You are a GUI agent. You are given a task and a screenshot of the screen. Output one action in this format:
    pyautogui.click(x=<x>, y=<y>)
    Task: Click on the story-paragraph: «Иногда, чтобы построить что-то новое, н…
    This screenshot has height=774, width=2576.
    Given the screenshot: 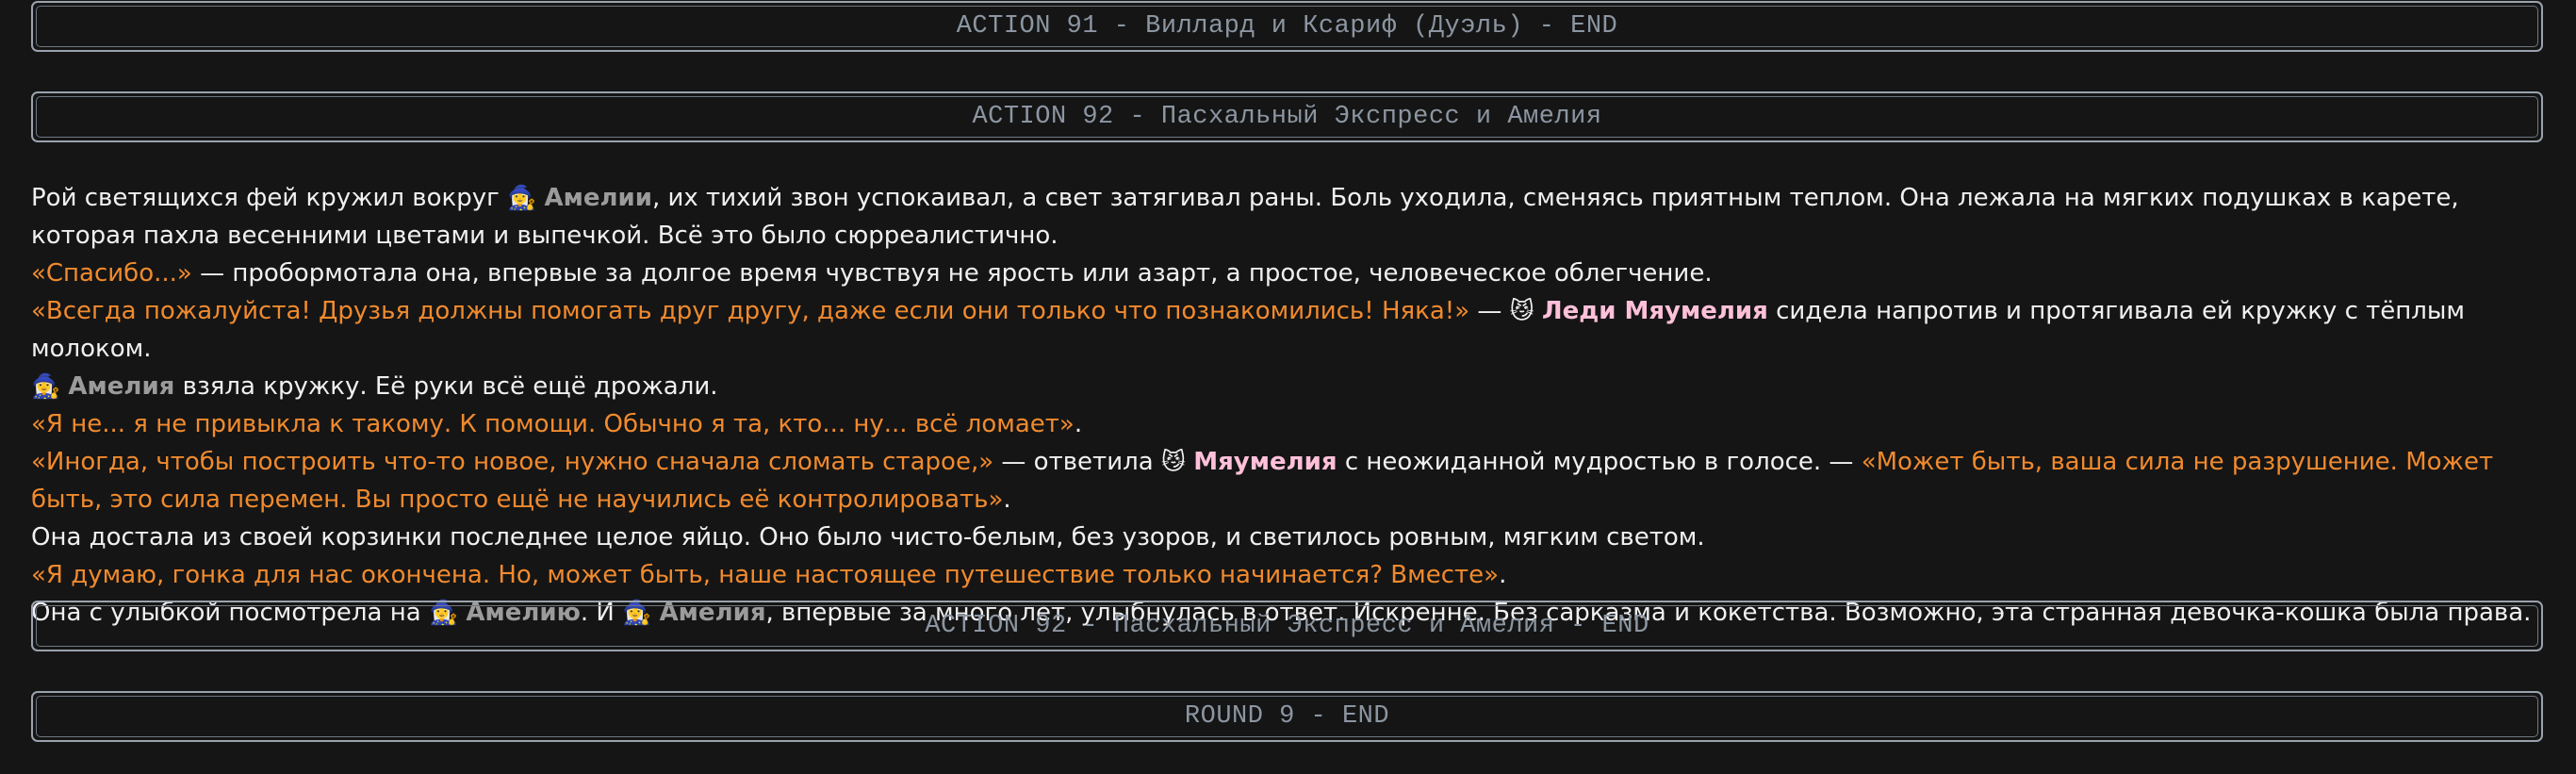 What is the action you would take?
    pyautogui.click(x=1290, y=481)
    